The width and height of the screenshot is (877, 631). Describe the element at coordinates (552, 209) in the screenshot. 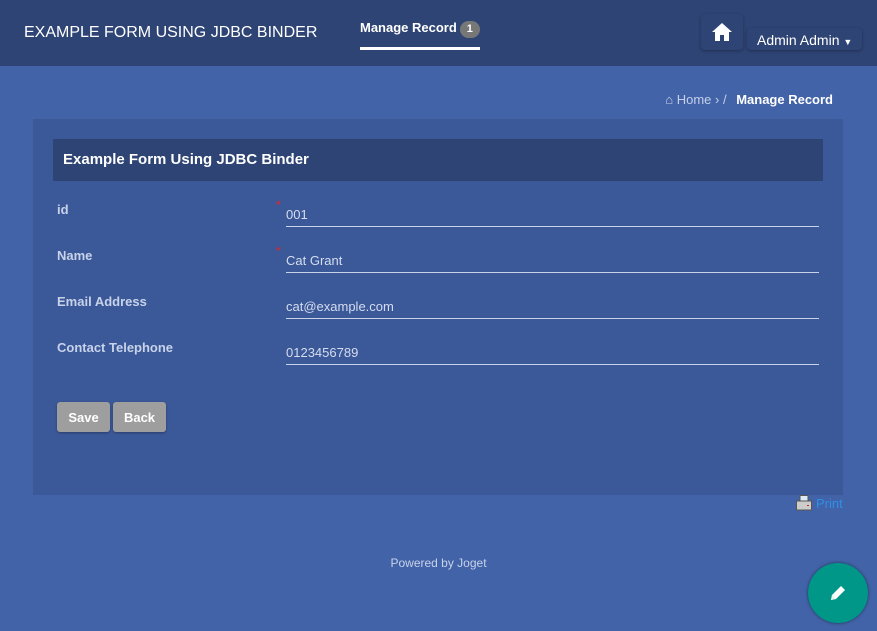

I see `id-input` at that location.